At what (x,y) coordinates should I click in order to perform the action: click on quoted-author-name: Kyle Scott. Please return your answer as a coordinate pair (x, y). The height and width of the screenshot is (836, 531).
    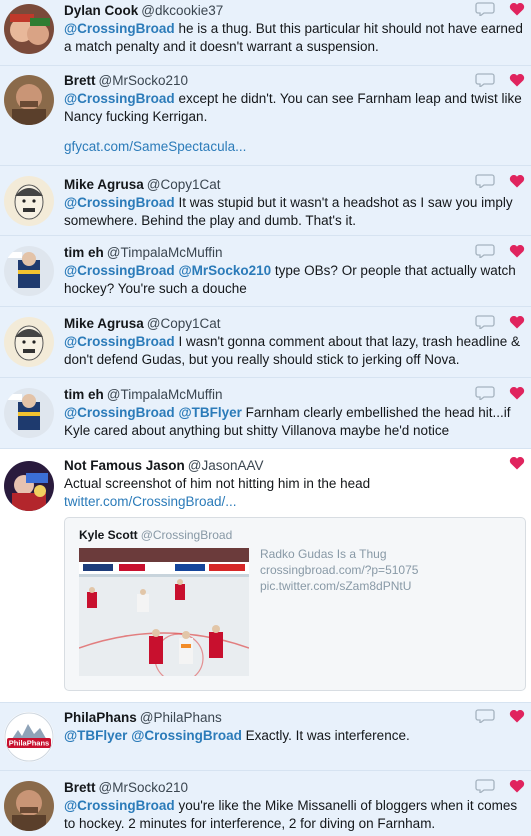
    Looking at the image, I should click on (108, 535).